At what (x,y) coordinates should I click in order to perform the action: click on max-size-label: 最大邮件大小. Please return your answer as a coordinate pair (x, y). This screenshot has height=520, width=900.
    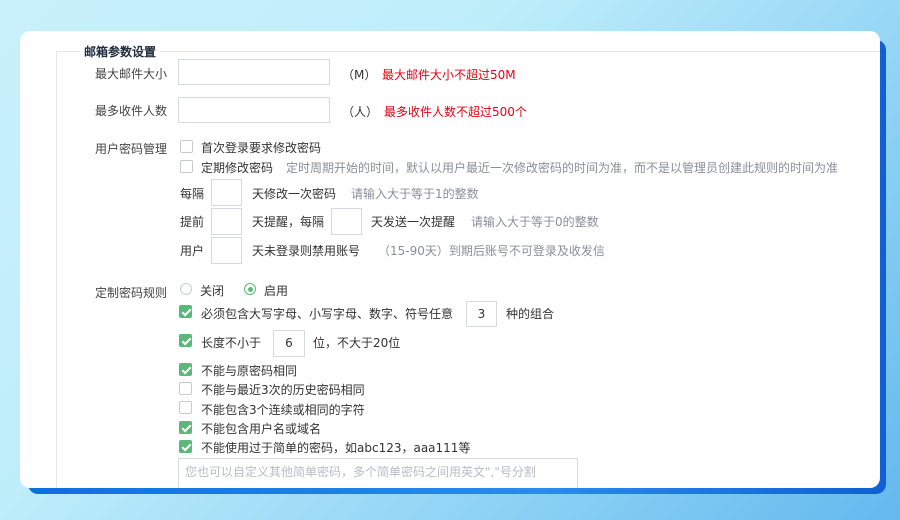
    Looking at the image, I should click on (131, 74).